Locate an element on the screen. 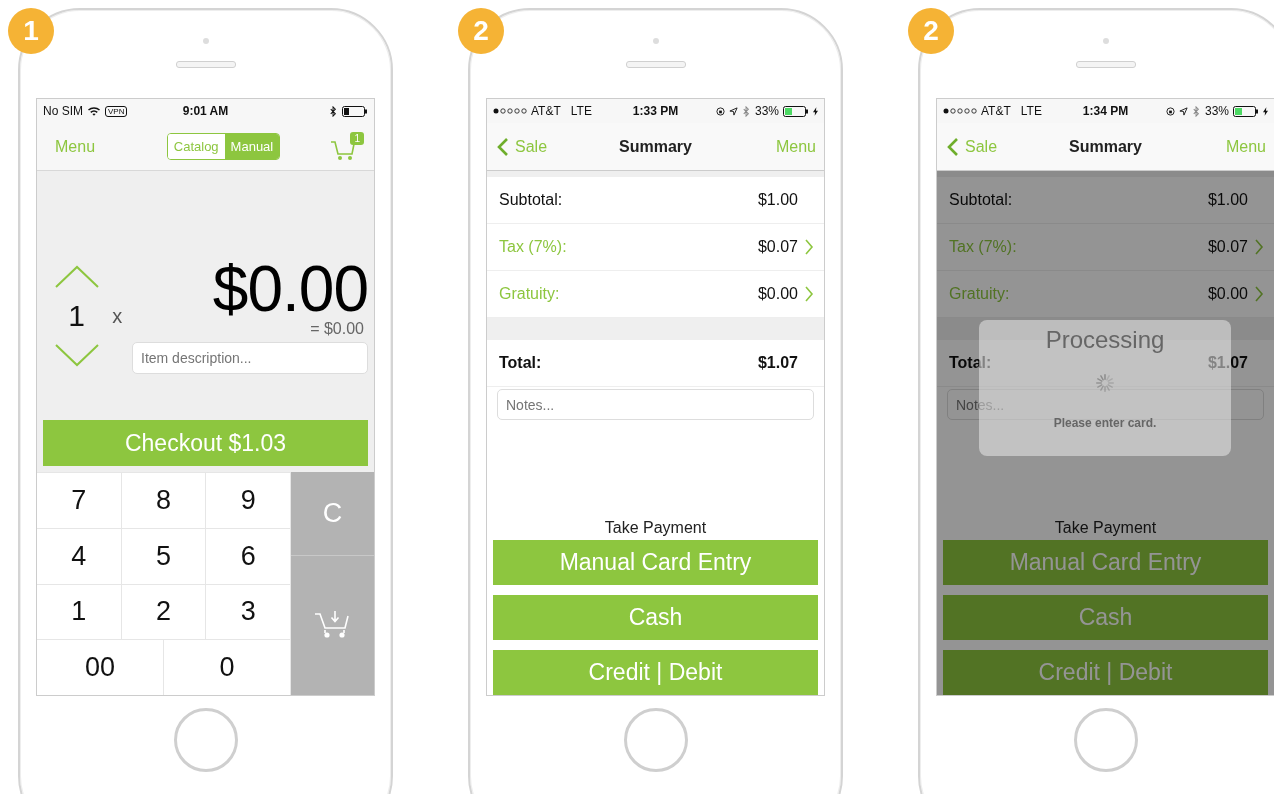 This screenshot has height=794, width=1274. segment-tab: Catalog is located at coordinates (196, 146).